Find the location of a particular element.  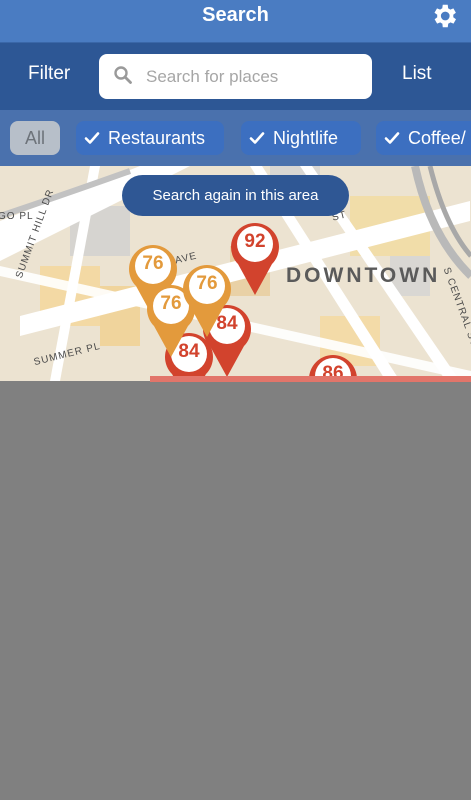

category-chip-coffee: Coffee/ is located at coordinates (423, 138).